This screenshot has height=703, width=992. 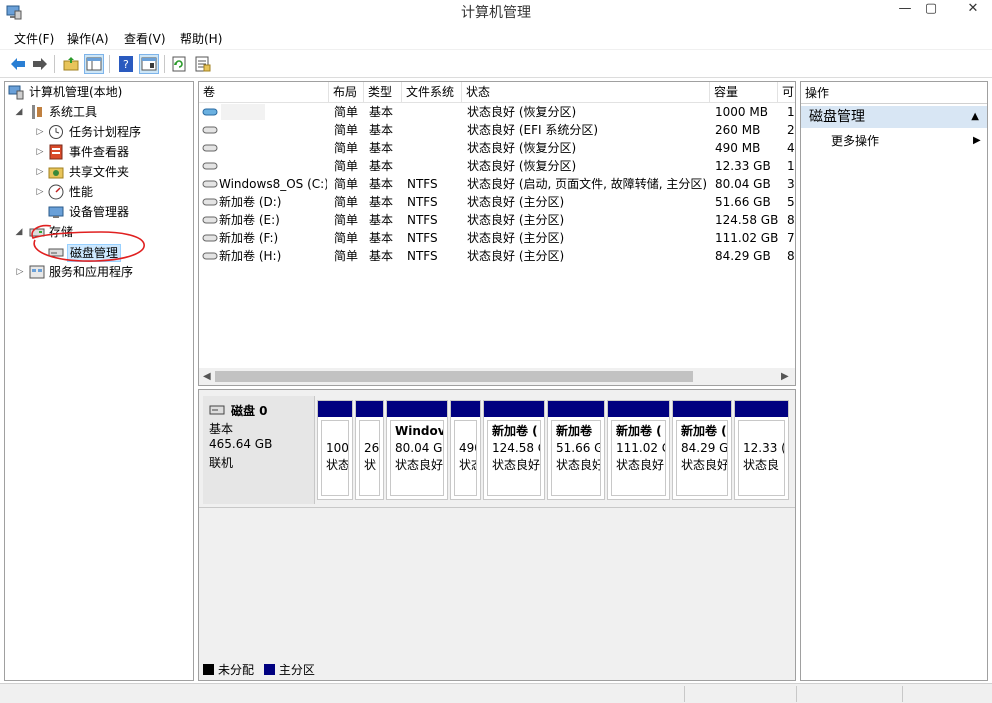 What do you see at coordinates (422, 220) in the screenshot?
I see `volume-filesystem: NTFS` at bounding box center [422, 220].